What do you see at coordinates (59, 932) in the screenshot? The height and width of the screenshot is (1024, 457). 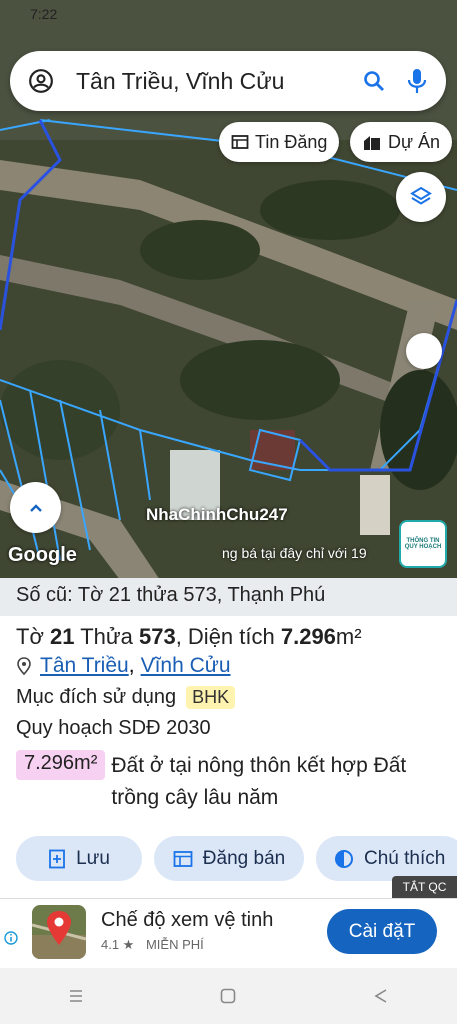 I see `app-icon` at bounding box center [59, 932].